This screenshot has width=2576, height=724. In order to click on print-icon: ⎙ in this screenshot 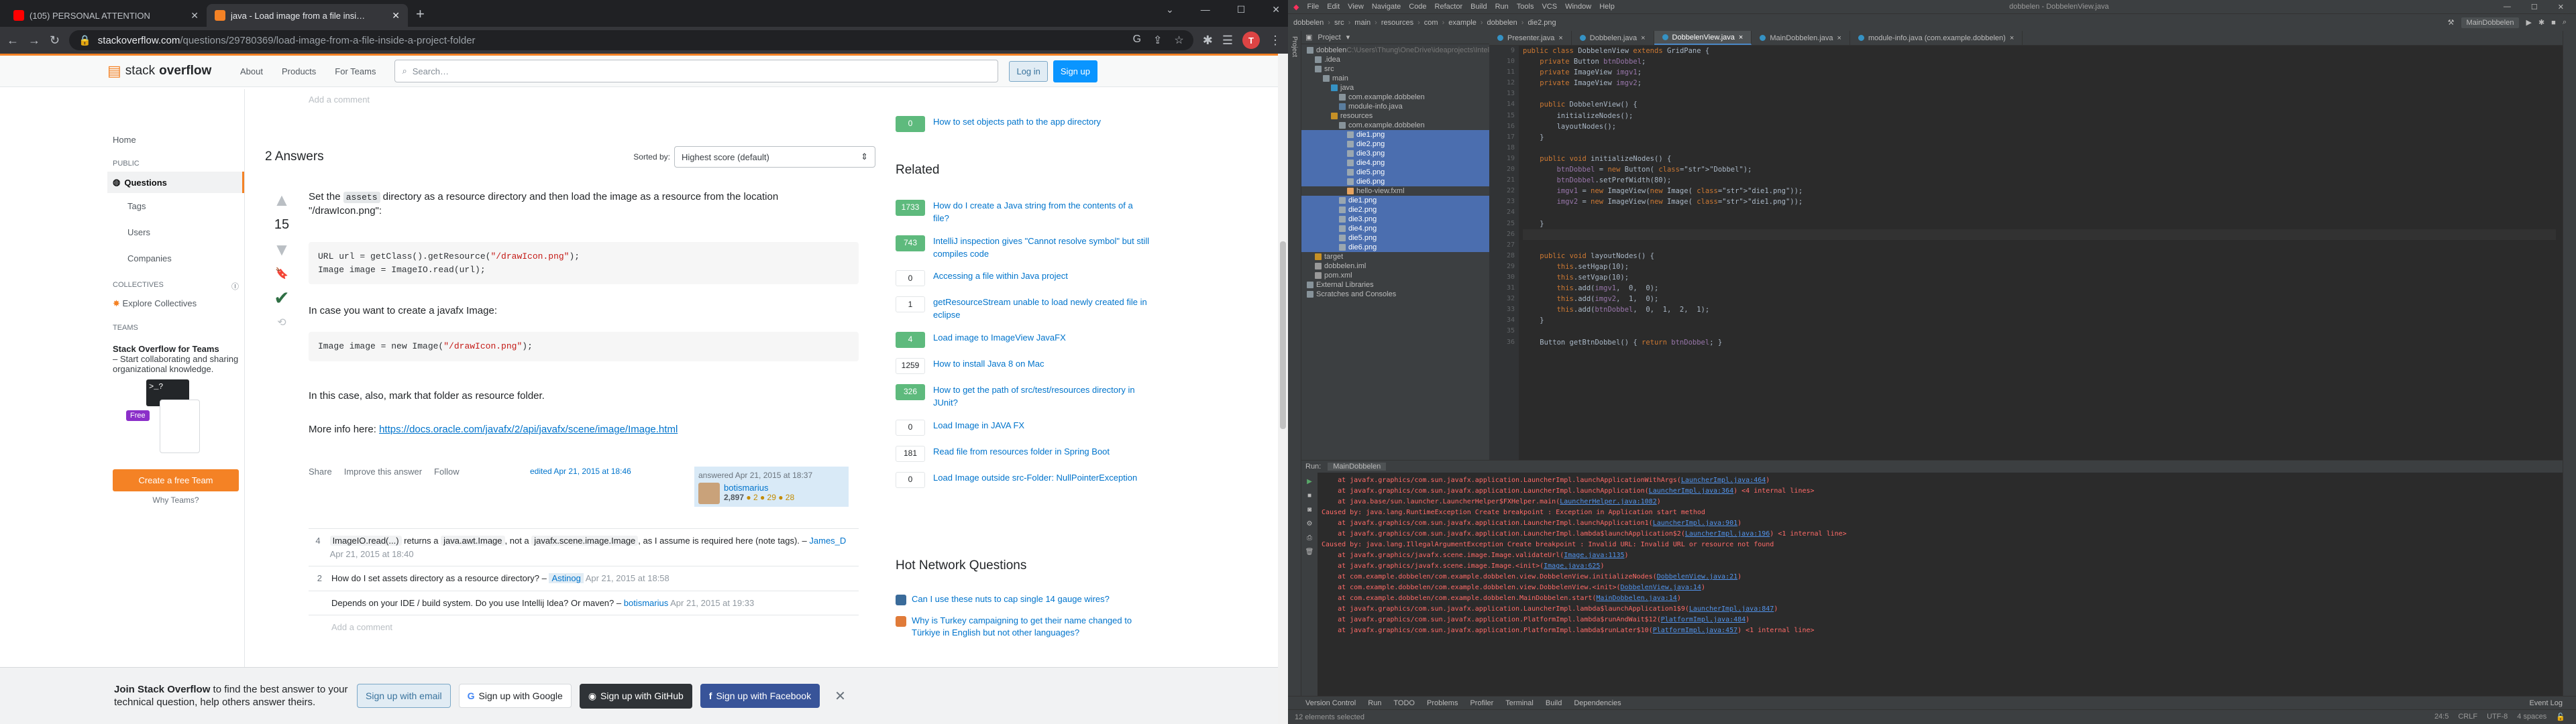, I will do `click(1309, 538)`.